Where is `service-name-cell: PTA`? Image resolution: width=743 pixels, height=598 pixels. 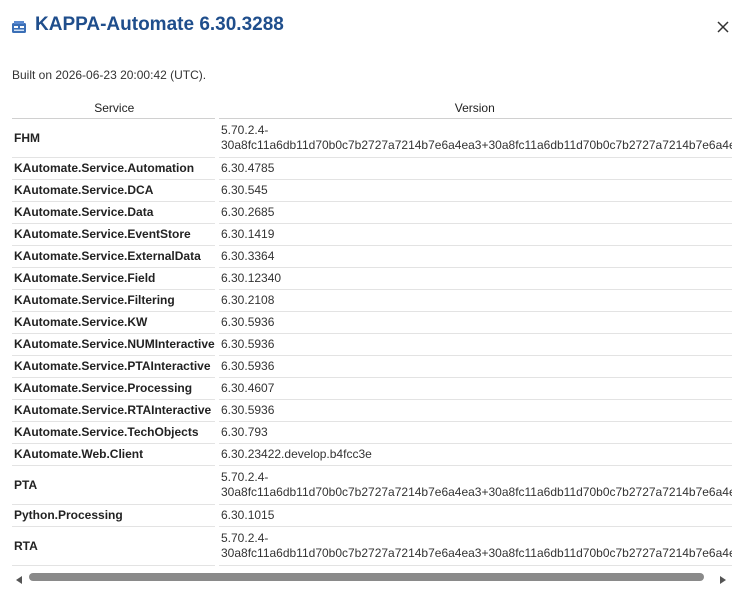
service-name-cell: PTA is located at coordinates (115, 485).